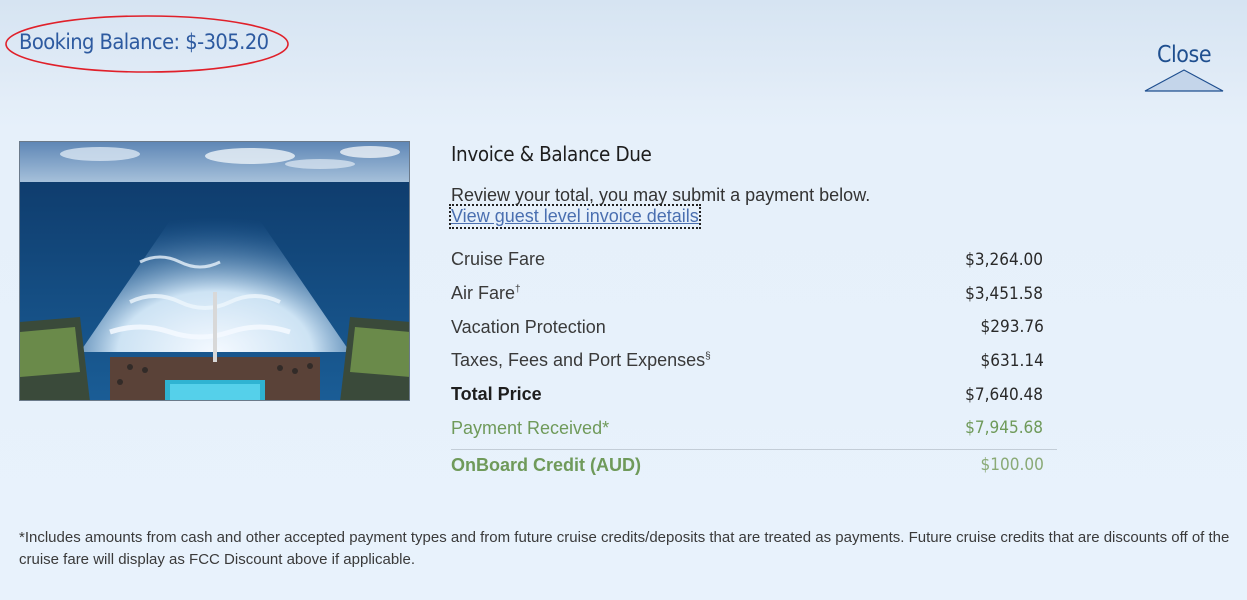 This screenshot has width=1247, height=600. What do you see at coordinates (530, 427) in the screenshot?
I see `payment-label: Payment Received*` at bounding box center [530, 427].